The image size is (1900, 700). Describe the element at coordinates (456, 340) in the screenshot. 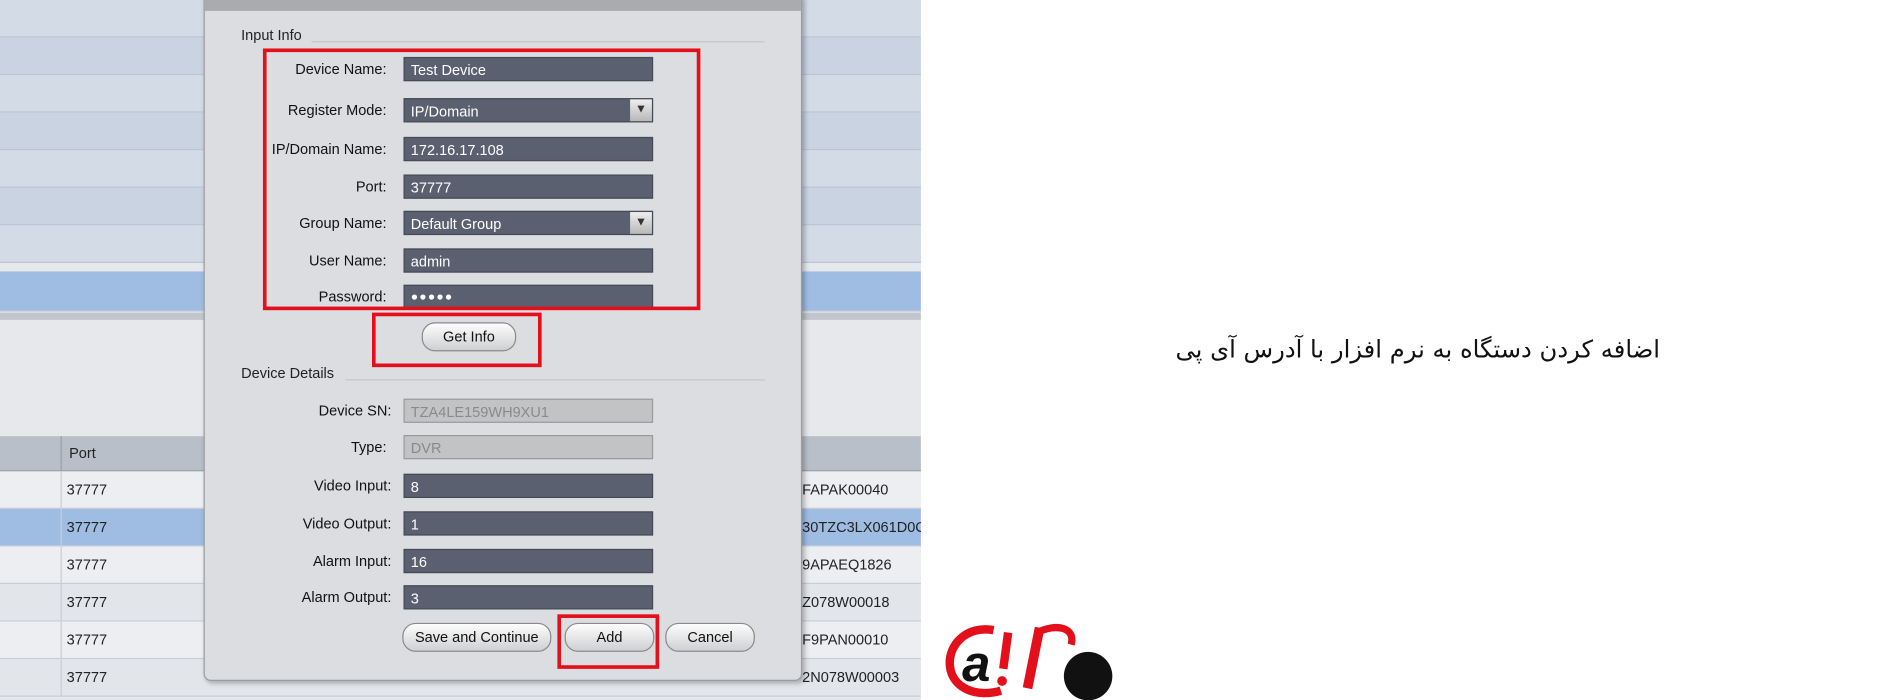

I see `highlight-box-get-info` at that location.